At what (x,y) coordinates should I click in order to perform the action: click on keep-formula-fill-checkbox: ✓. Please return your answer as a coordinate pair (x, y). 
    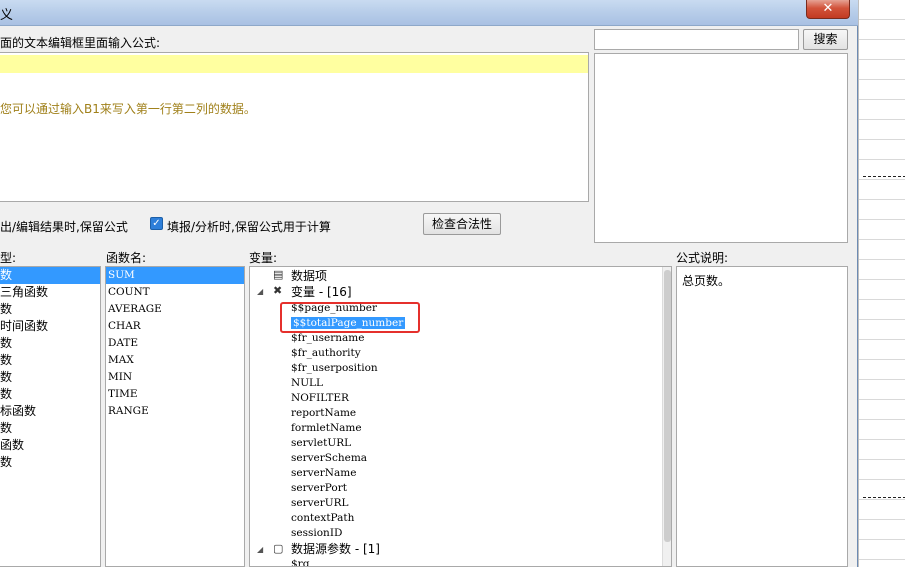
    Looking at the image, I should click on (156, 223).